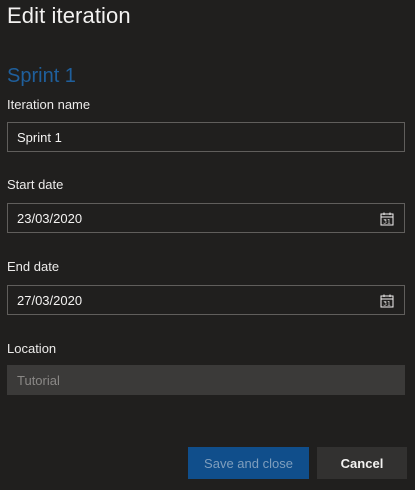 This screenshot has width=415, height=490. I want to click on location-label: Location, so click(32, 348).